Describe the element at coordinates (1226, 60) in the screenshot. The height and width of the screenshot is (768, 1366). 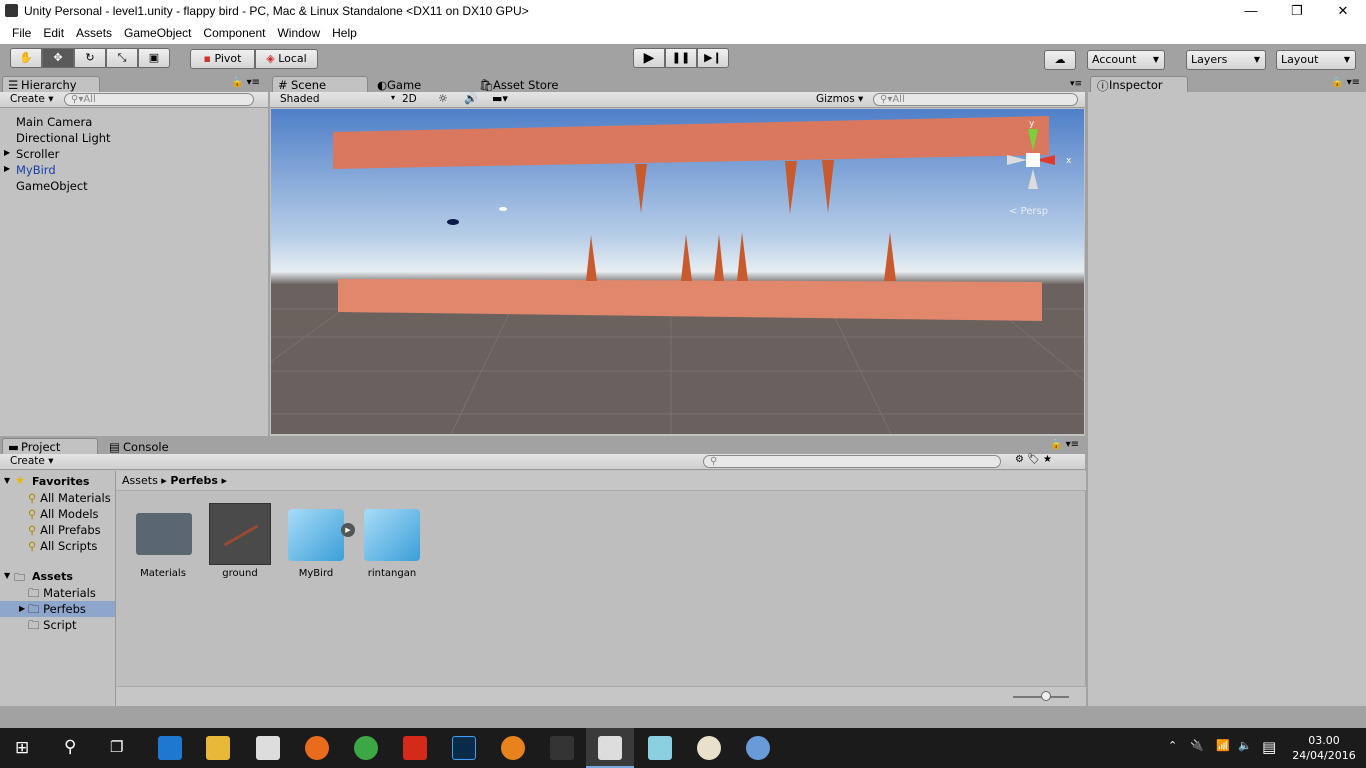
I see `layers-dropdown: Layers ▼` at that location.